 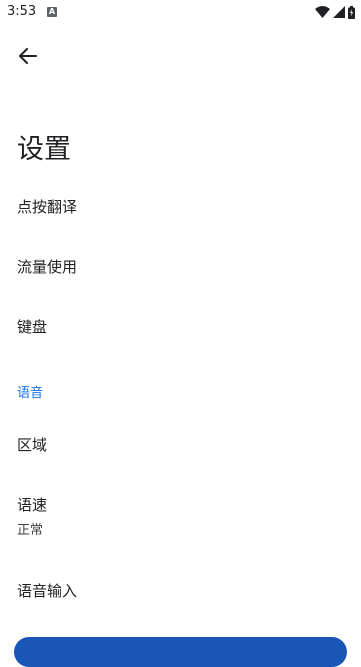 What do you see at coordinates (47, 591) in the screenshot?
I see `setting-label: 语音输入` at bounding box center [47, 591].